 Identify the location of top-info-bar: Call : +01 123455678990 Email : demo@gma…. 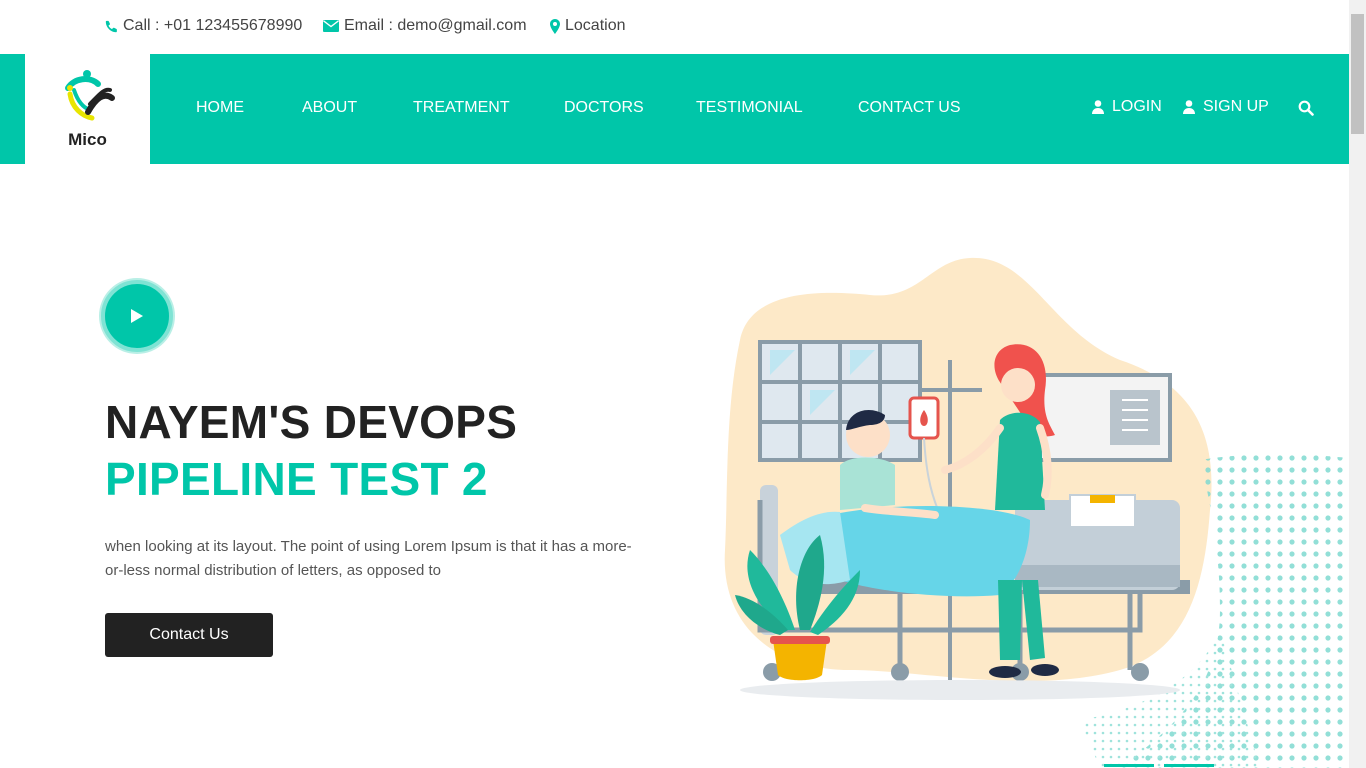
(674, 27).